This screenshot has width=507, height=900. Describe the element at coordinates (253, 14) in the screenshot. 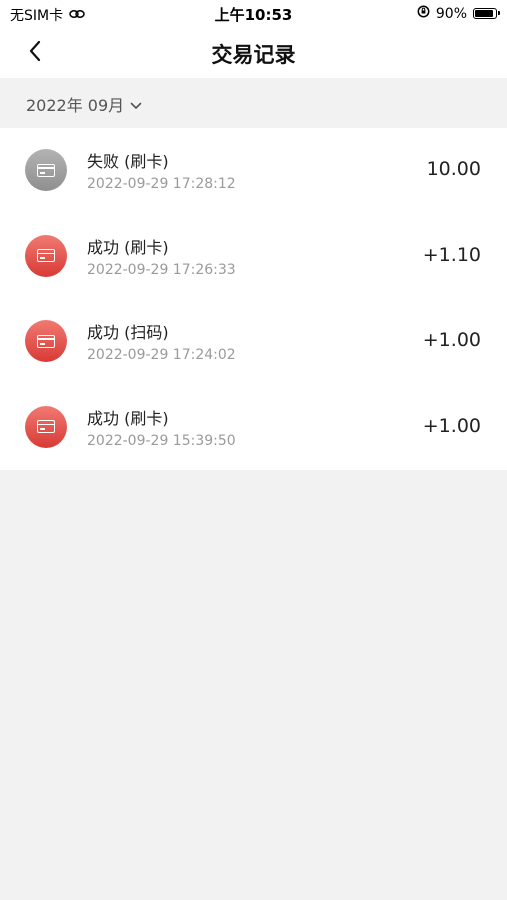

I see `status-bar: 无SIM卡 上午10:53 90%` at that location.